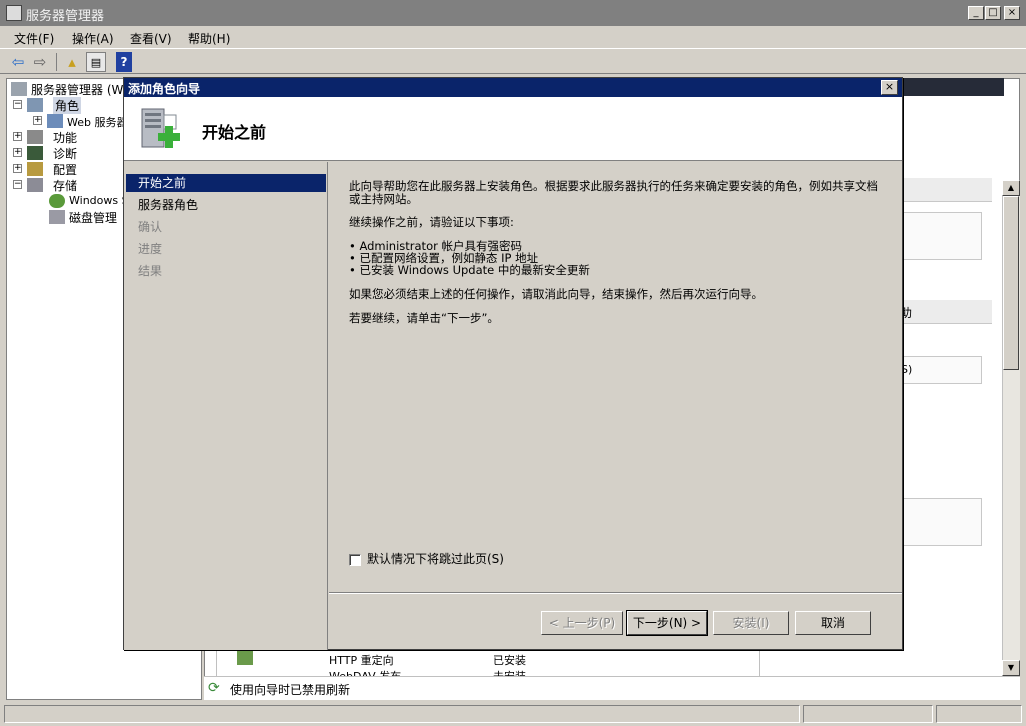 Image resolution: width=1026 pixels, height=726 pixels. What do you see at coordinates (751, 623) in the screenshot?
I see `install-button: 安装(I)` at bounding box center [751, 623].